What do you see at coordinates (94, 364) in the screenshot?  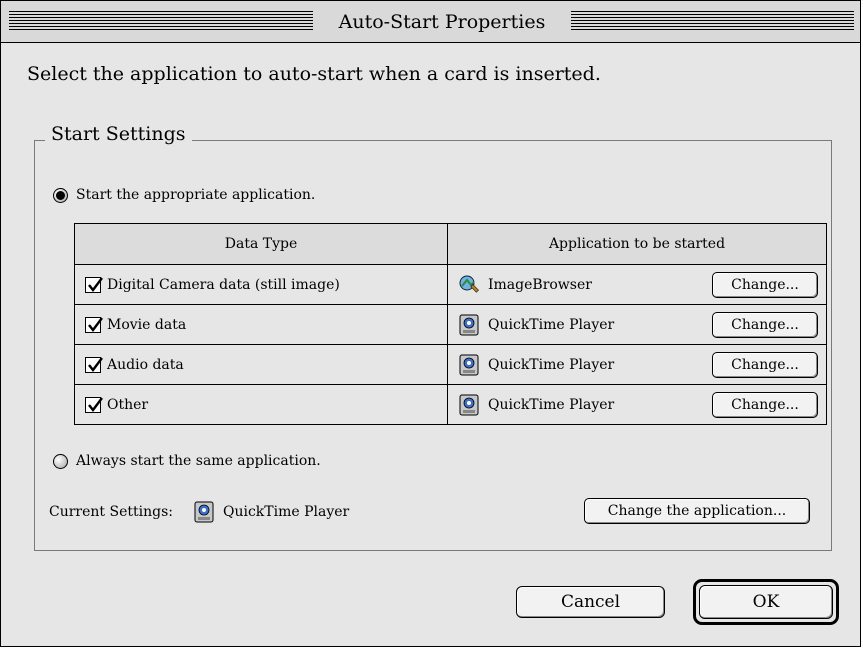 I see `checkbox-audio` at bounding box center [94, 364].